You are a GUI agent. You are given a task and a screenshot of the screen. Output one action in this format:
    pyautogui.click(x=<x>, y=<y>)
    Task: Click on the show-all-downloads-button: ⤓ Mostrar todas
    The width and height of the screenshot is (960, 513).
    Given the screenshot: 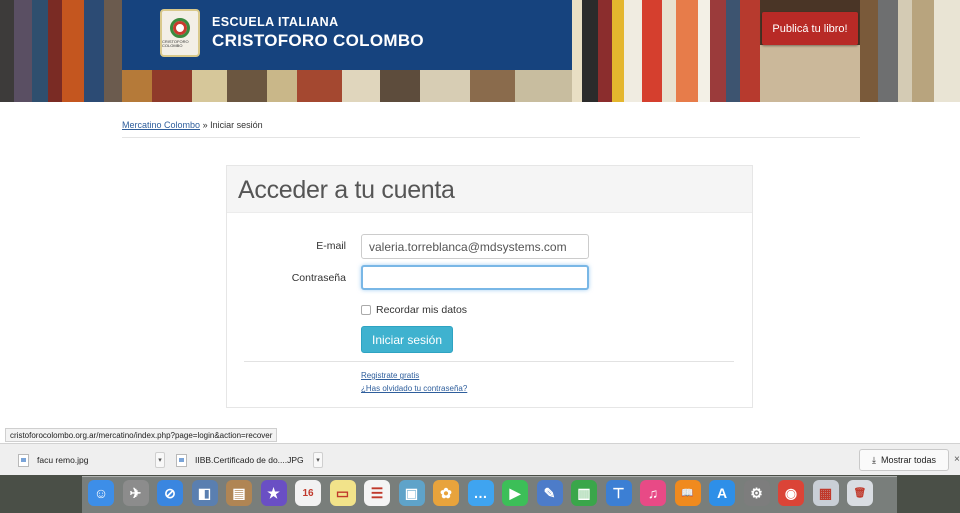 What is the action you would take?
    pyautogui.click(x=904, y=460)
    